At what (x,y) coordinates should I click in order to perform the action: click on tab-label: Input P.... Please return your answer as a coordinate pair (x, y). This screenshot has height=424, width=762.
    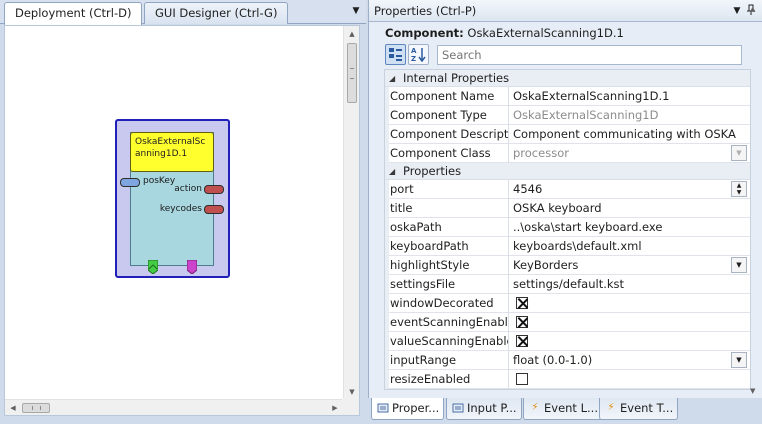
    Looking at the image, I should click on (492, 408).